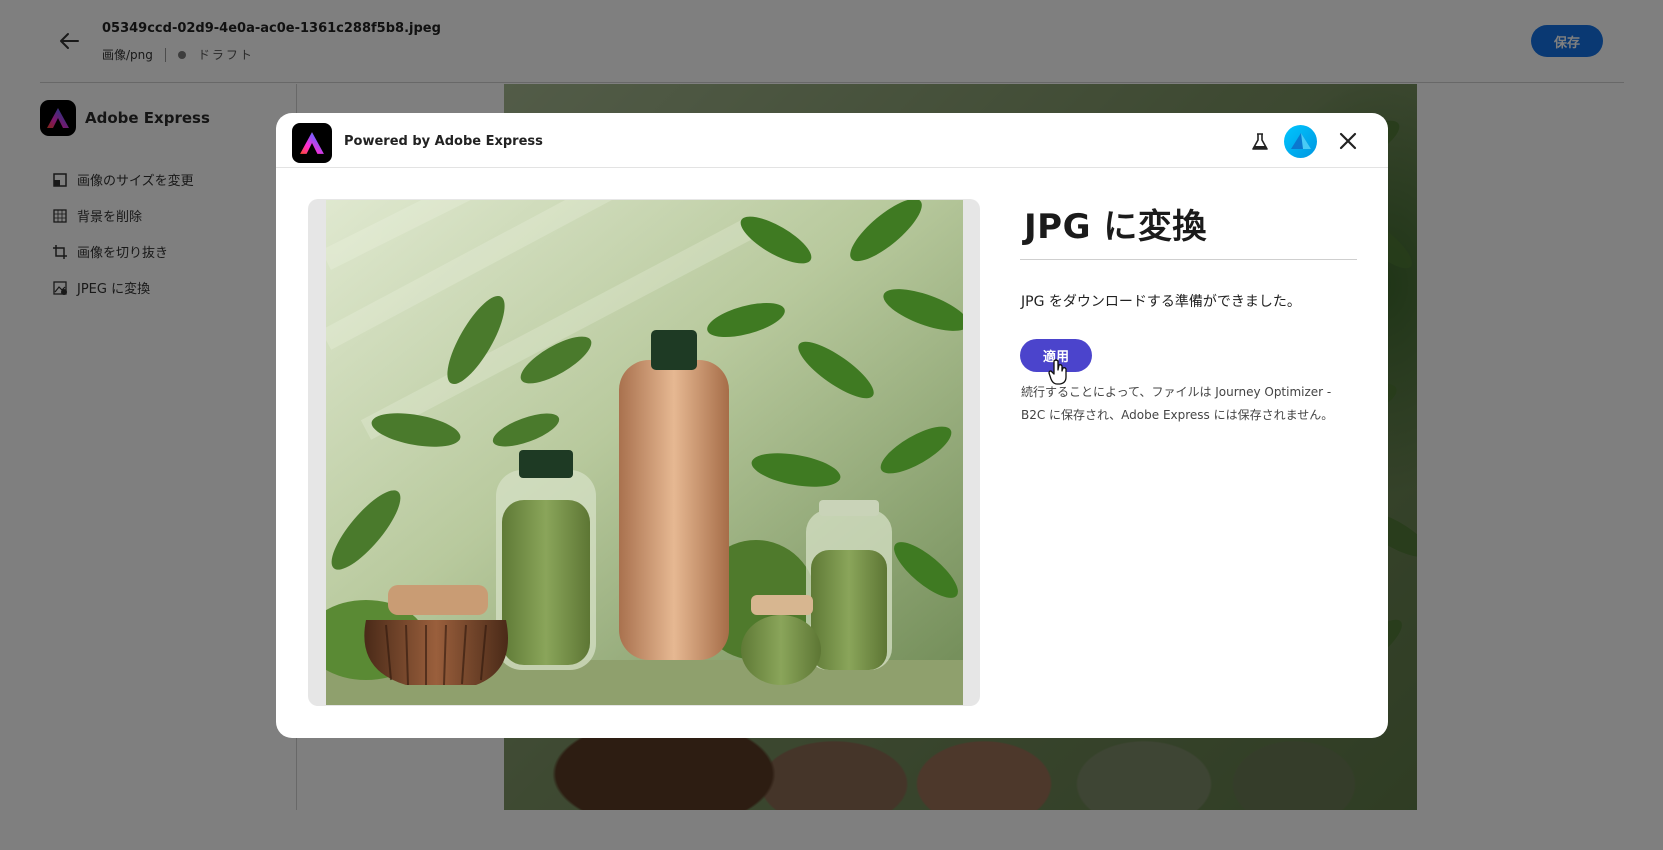 Image resolution: width=1663 pixels, height=850 pixels. Describe the element at coordinates (1177, 415) in the screenshot. I see `note-line: B2C に保存され、Adobe Express には保存されません。` at that location.